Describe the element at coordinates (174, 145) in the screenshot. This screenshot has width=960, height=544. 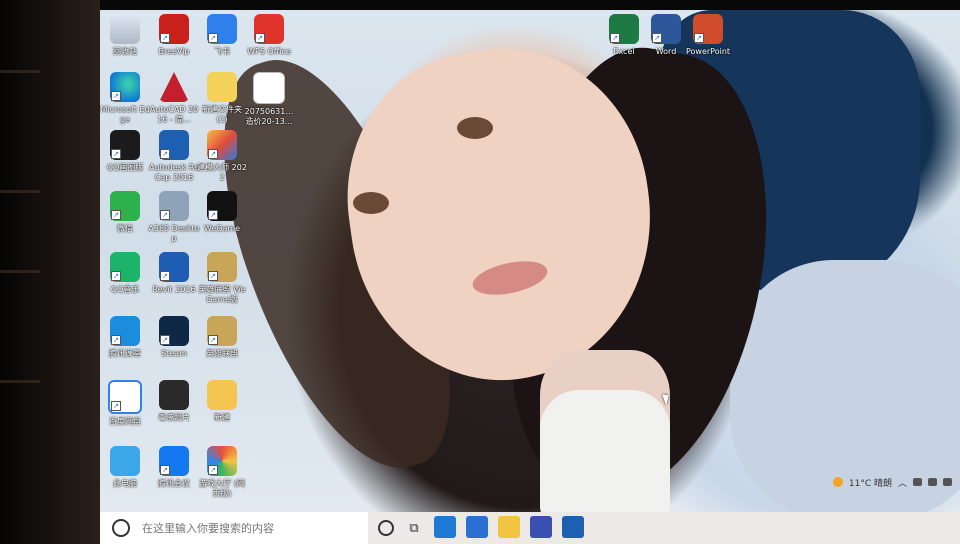
I see `recap-icon: ↗` at that location.